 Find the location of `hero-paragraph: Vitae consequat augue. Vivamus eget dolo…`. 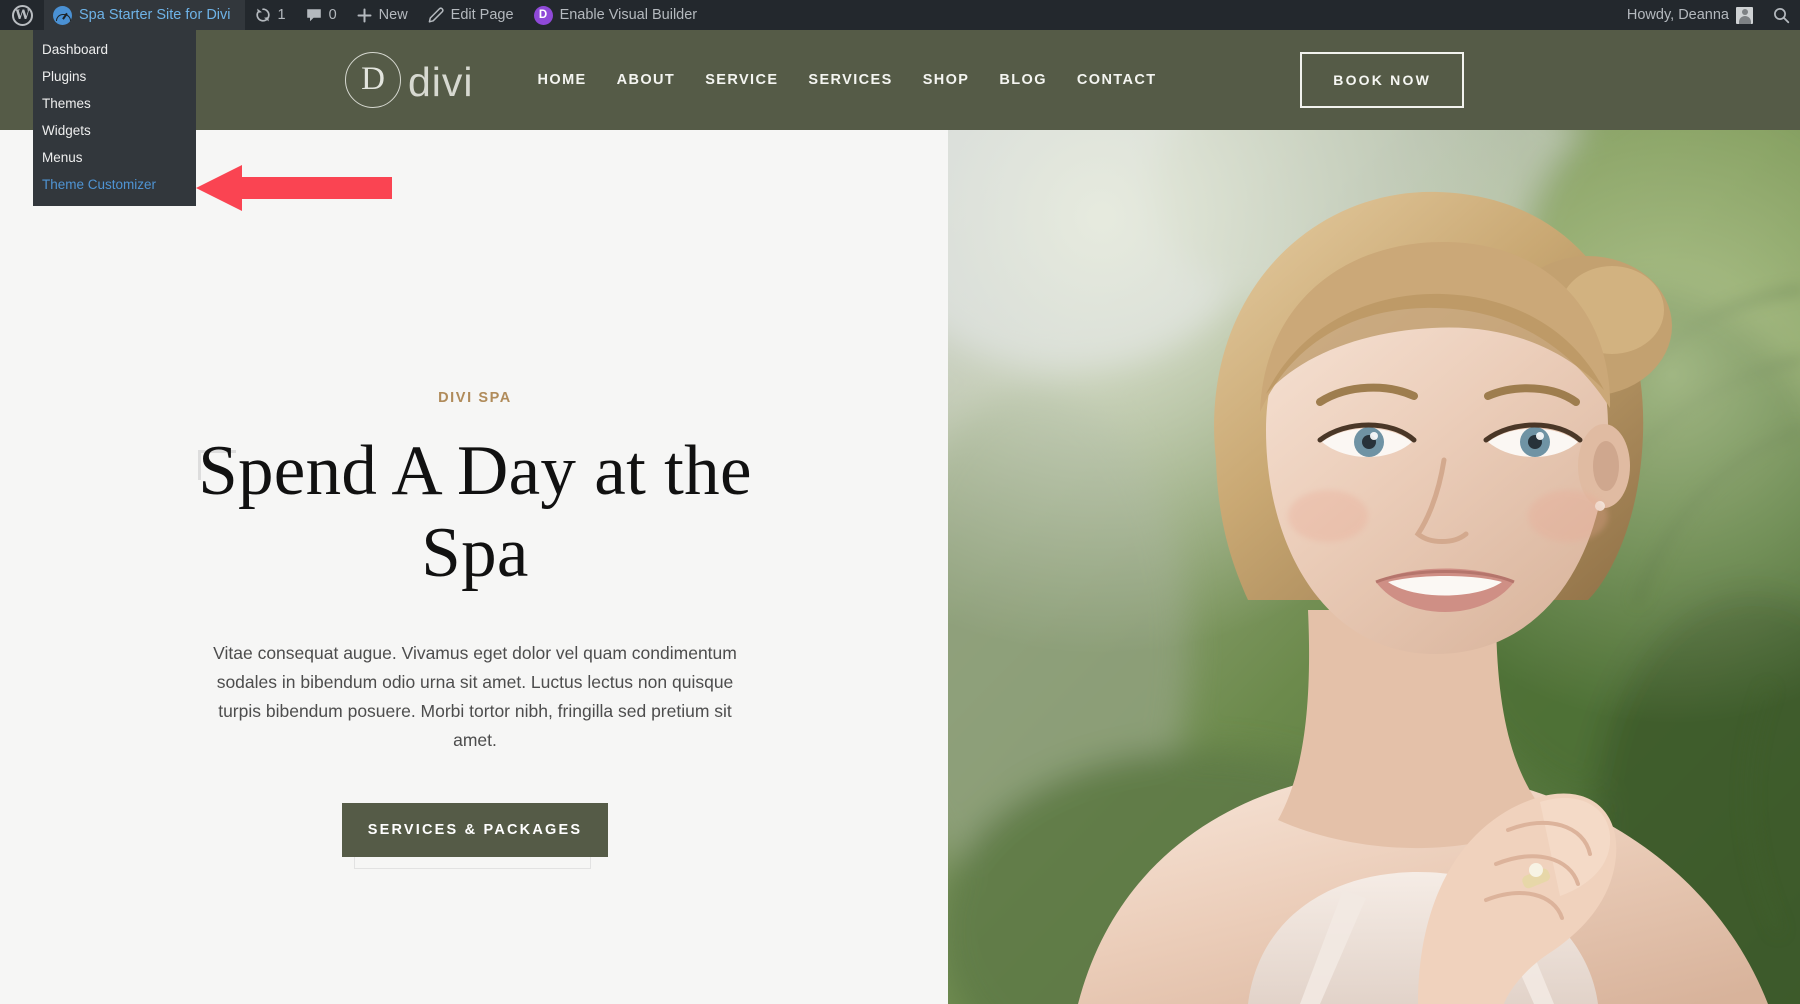

hero-paragraph: Vitae consequat augue. Vivamus eget dolo… is located at coordinates (475, 696).